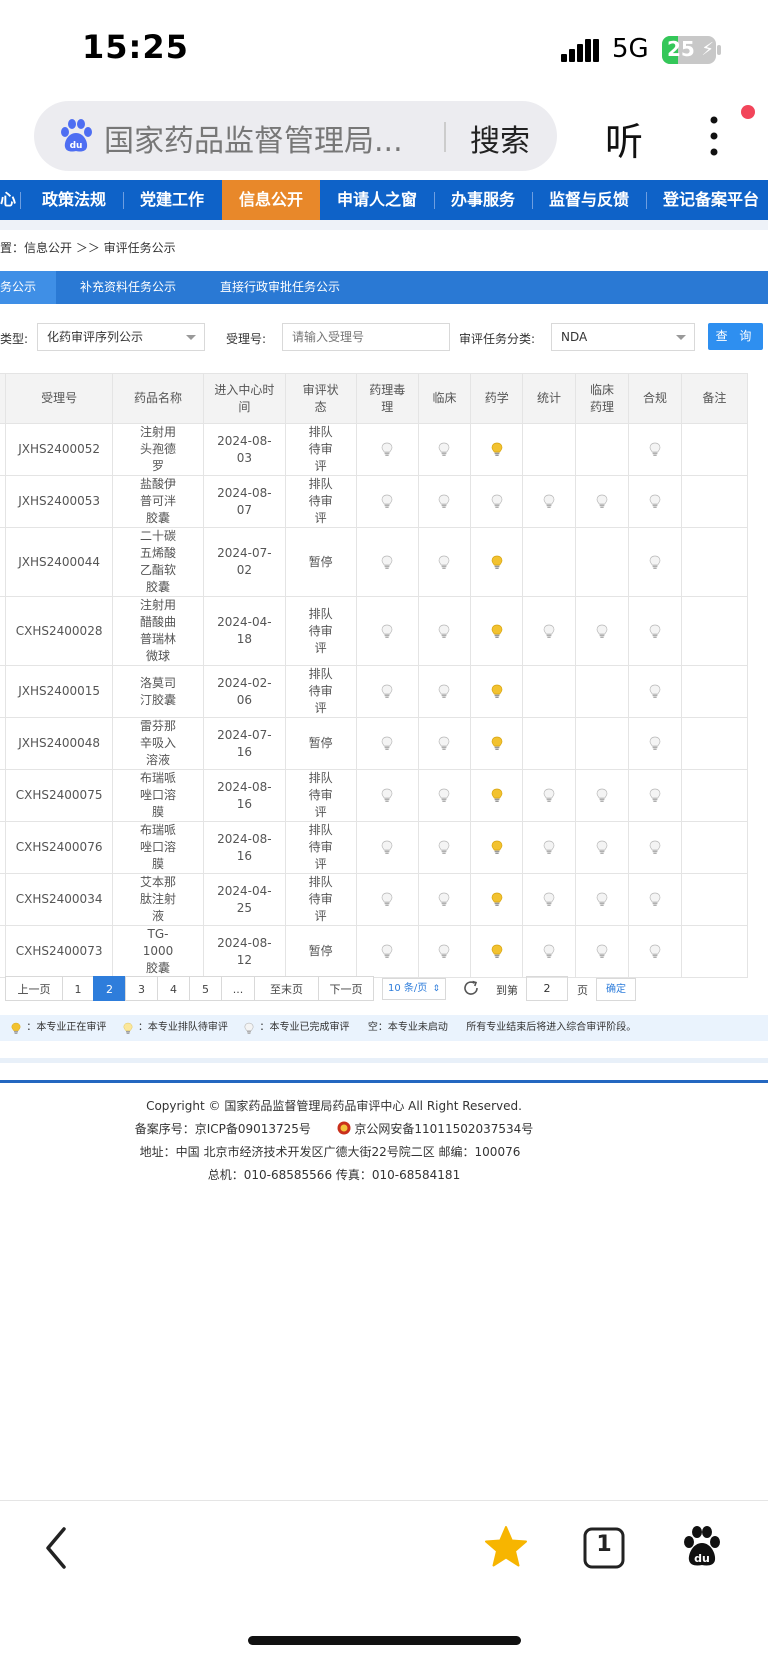 This screenshot has width=768, height=1663. I want to click on nav-item-party: 党建工作, so click(172, 200).